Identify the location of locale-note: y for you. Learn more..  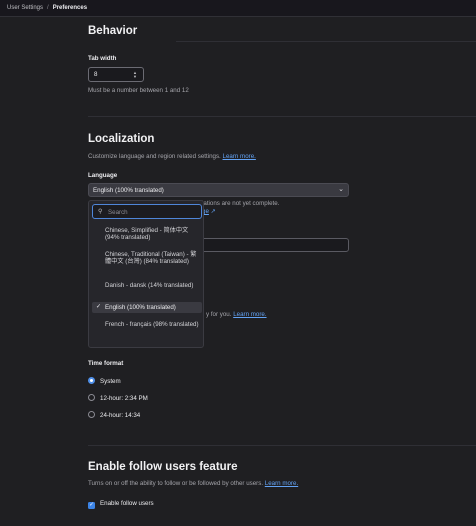
(236, 314).